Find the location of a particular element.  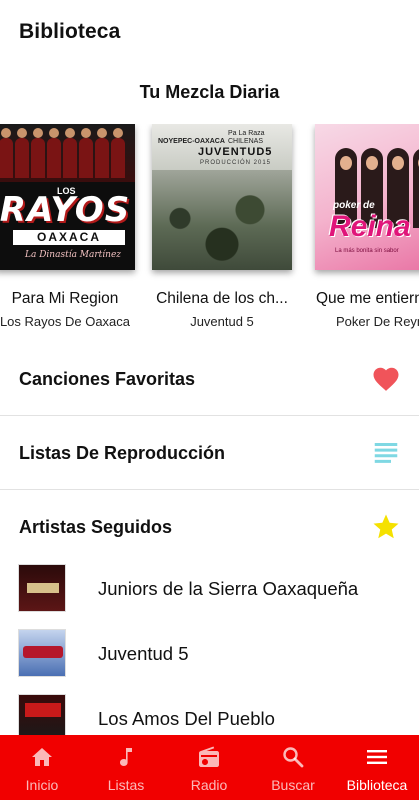

star-icon is located at coordinates (386, 526).